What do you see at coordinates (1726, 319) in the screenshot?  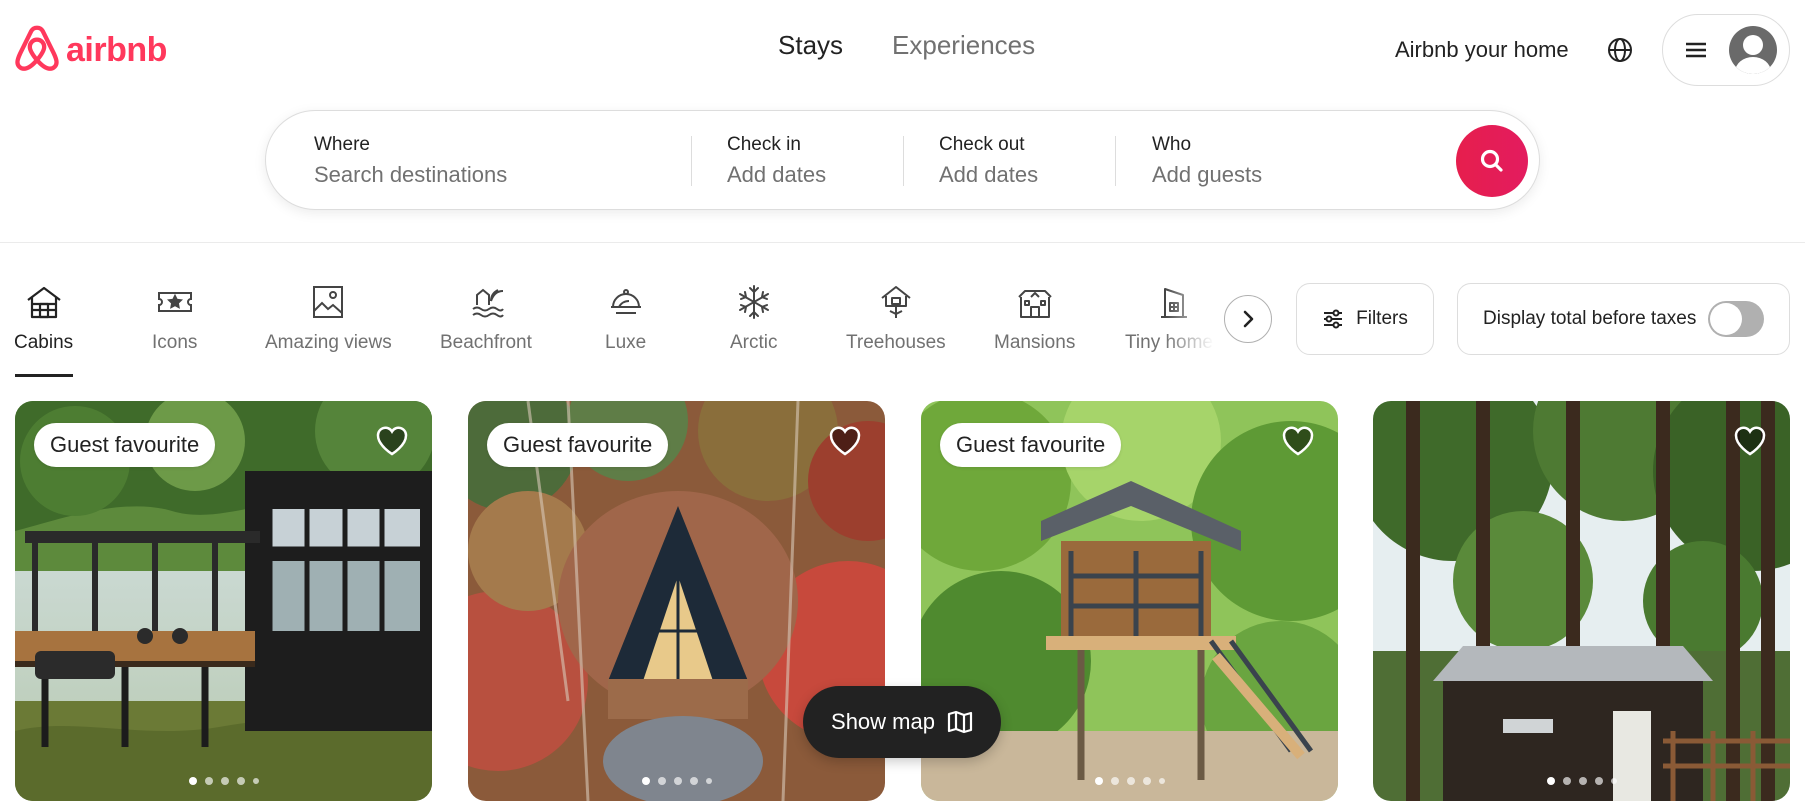 I see `toggle-knob` at bounding box center [1726, 319].